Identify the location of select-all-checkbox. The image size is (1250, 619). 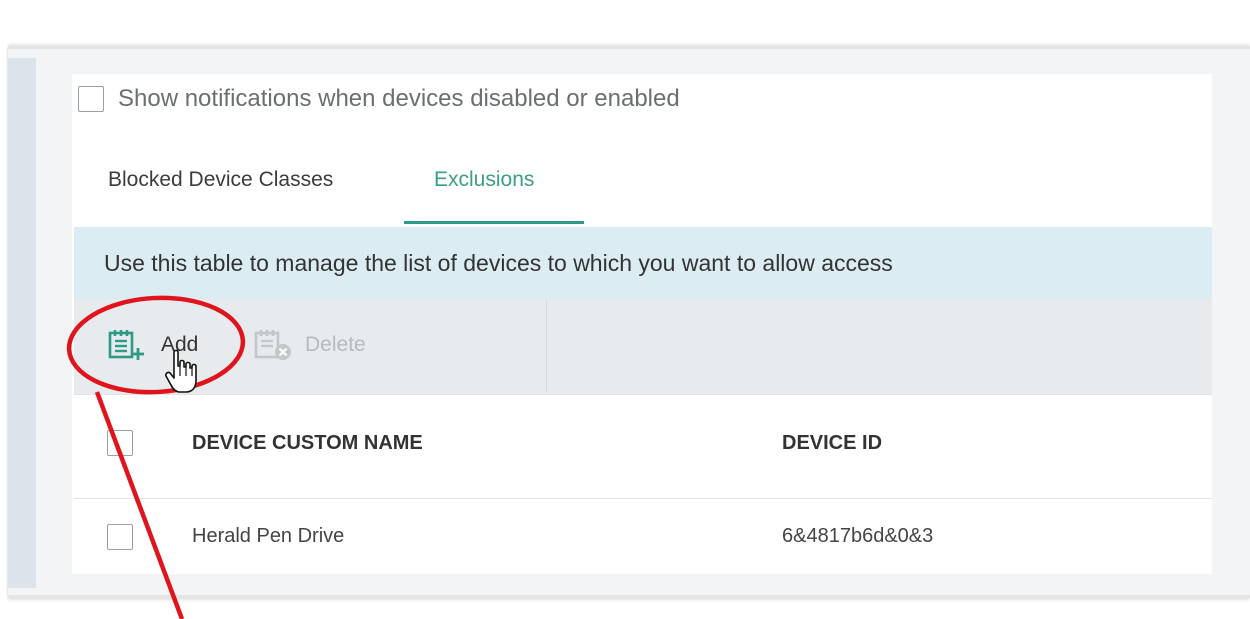
(120, 443).